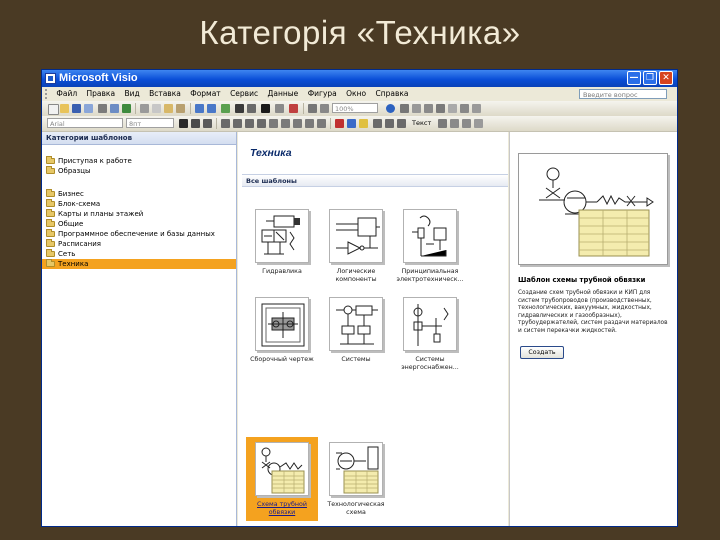  Describe the element at coordinates (265, 108) in the screenshot. I see `text-tool-icon` at that location.